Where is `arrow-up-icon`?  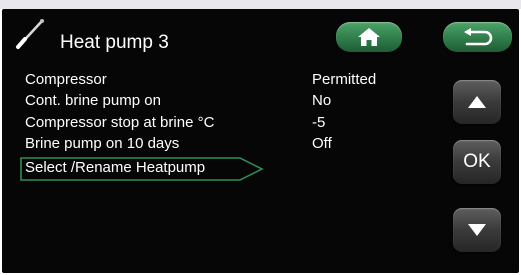
arrow-up-icon is located at coordinates (477, 102).